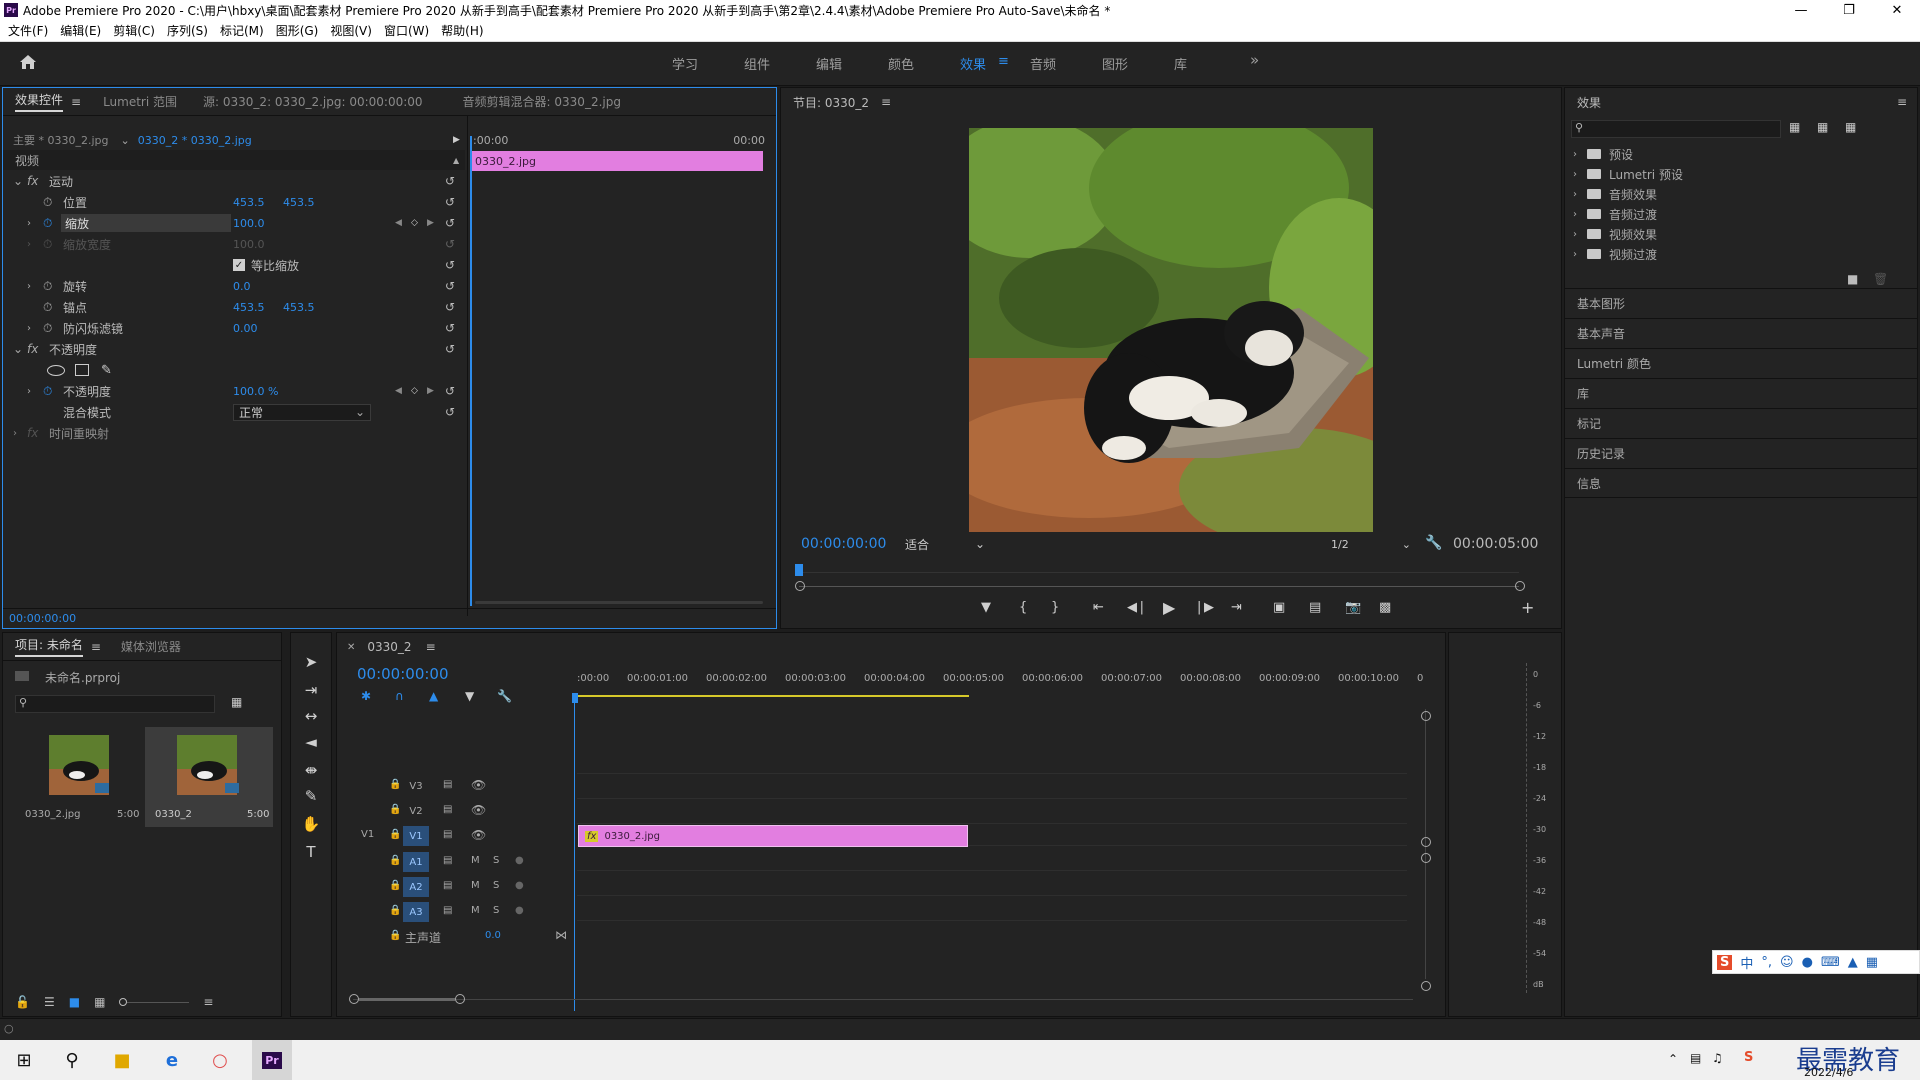 This screenshot has width=1920, height=1080. Describe the element at coordinates (575, 698) in the screenshot. I see `timeline-playhead-handle` at that location.